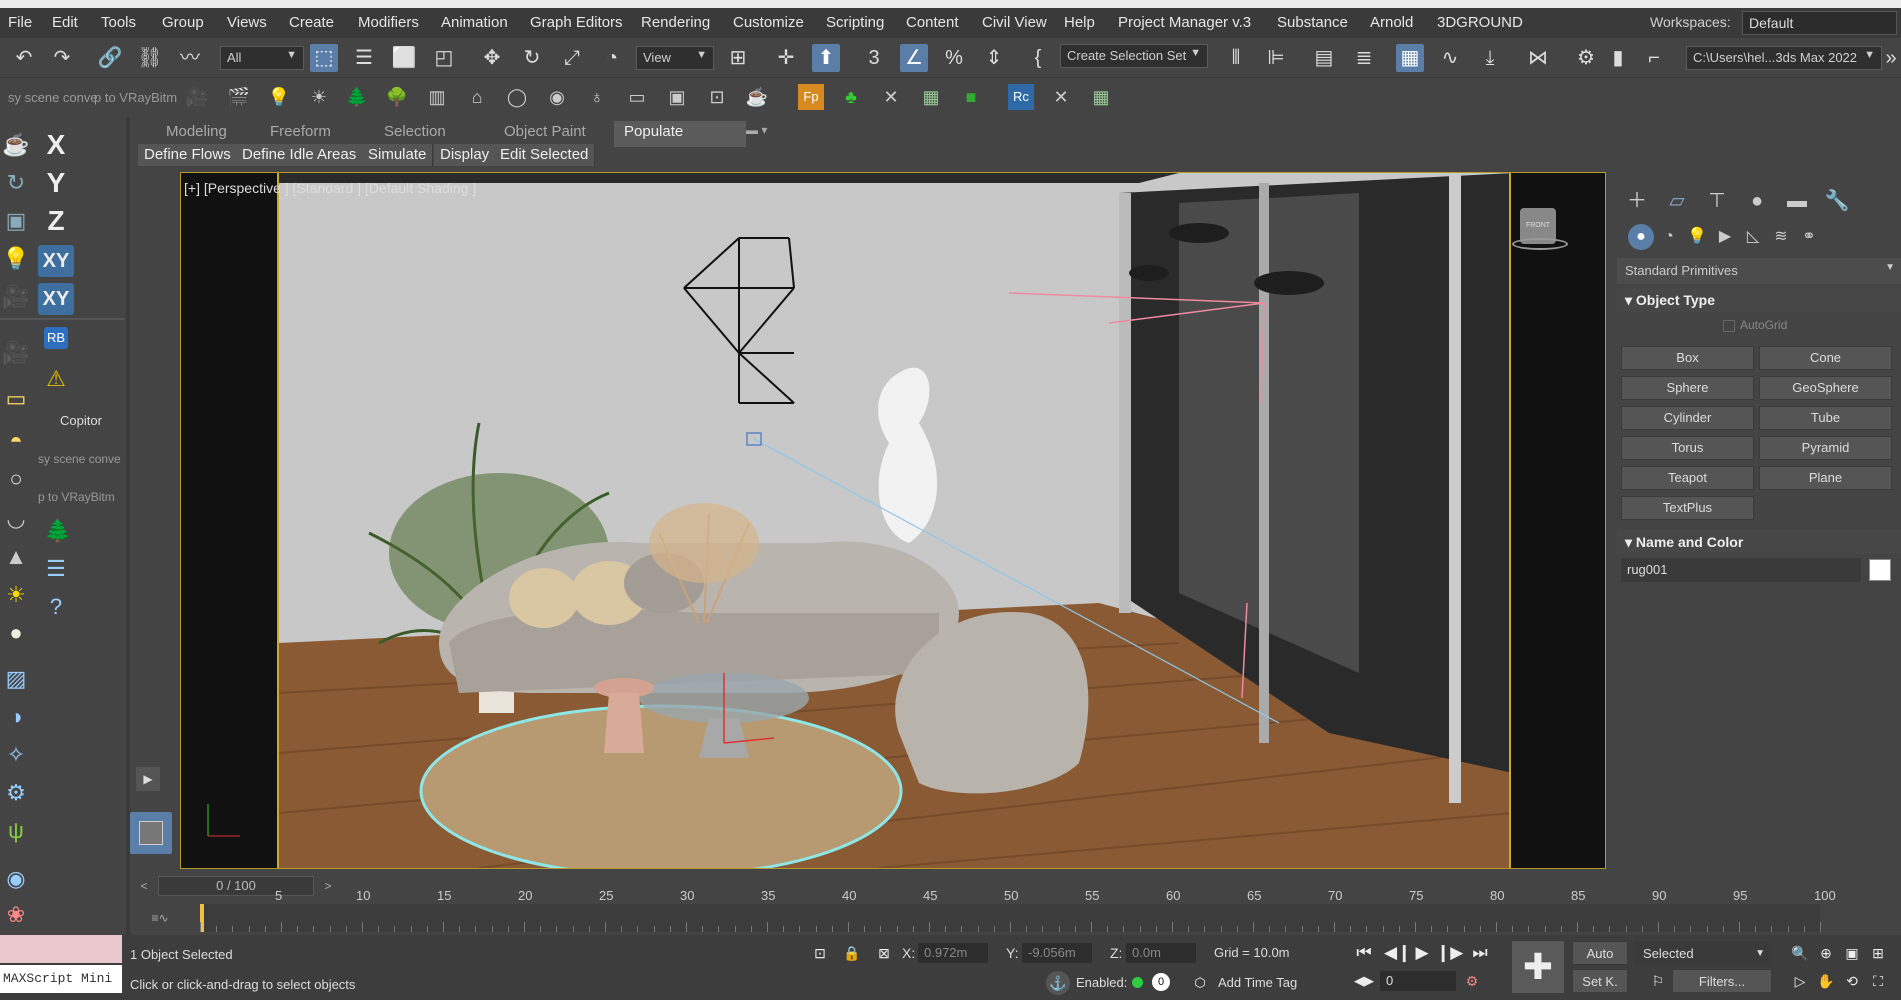 This screenshot has width=1901, height=1000. Describe the element at coordinates (1797, 201) in the screenshot. I see `display-panel-icon: ▬` at that location.